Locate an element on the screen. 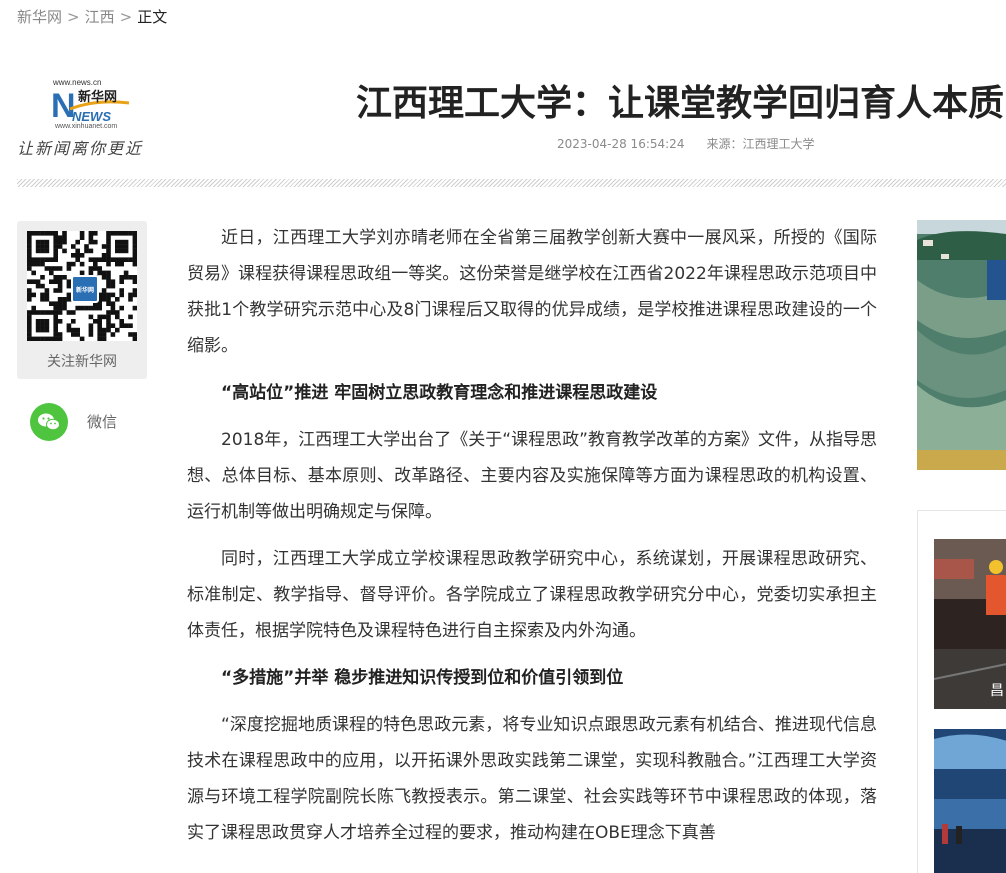 The width and height of the screenshot is (1006, 873). article-meta: 2023-04-28 16:54:24 来源：江西理工大学 is located at coordinates (685, 144).